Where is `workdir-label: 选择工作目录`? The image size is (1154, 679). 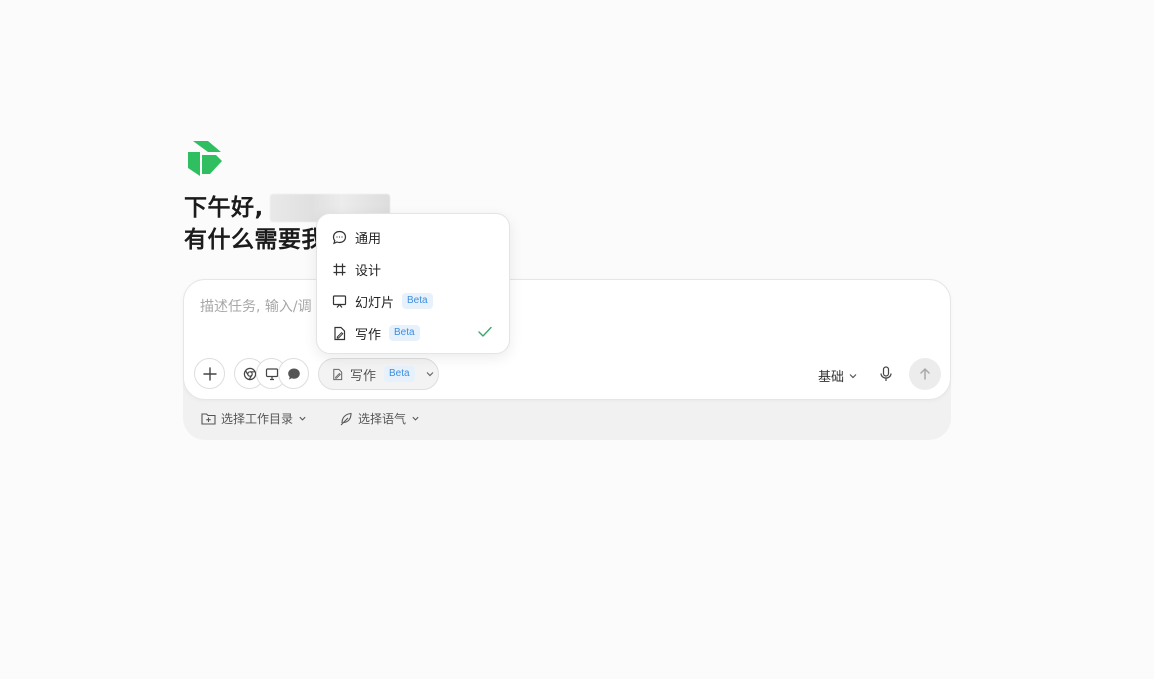
workdir-label: 选择工作目录 is located at coordinates (257, 419).